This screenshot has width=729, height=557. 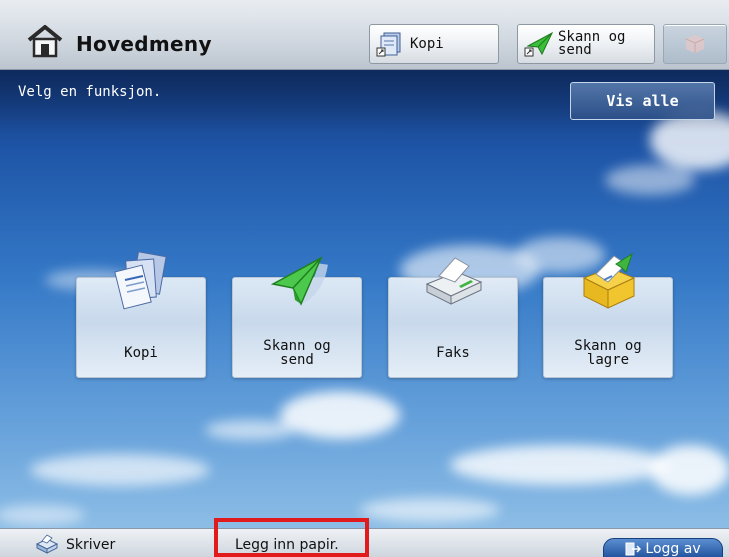 I want to click on shortcut-empty-button, so click(x=695, y=44).